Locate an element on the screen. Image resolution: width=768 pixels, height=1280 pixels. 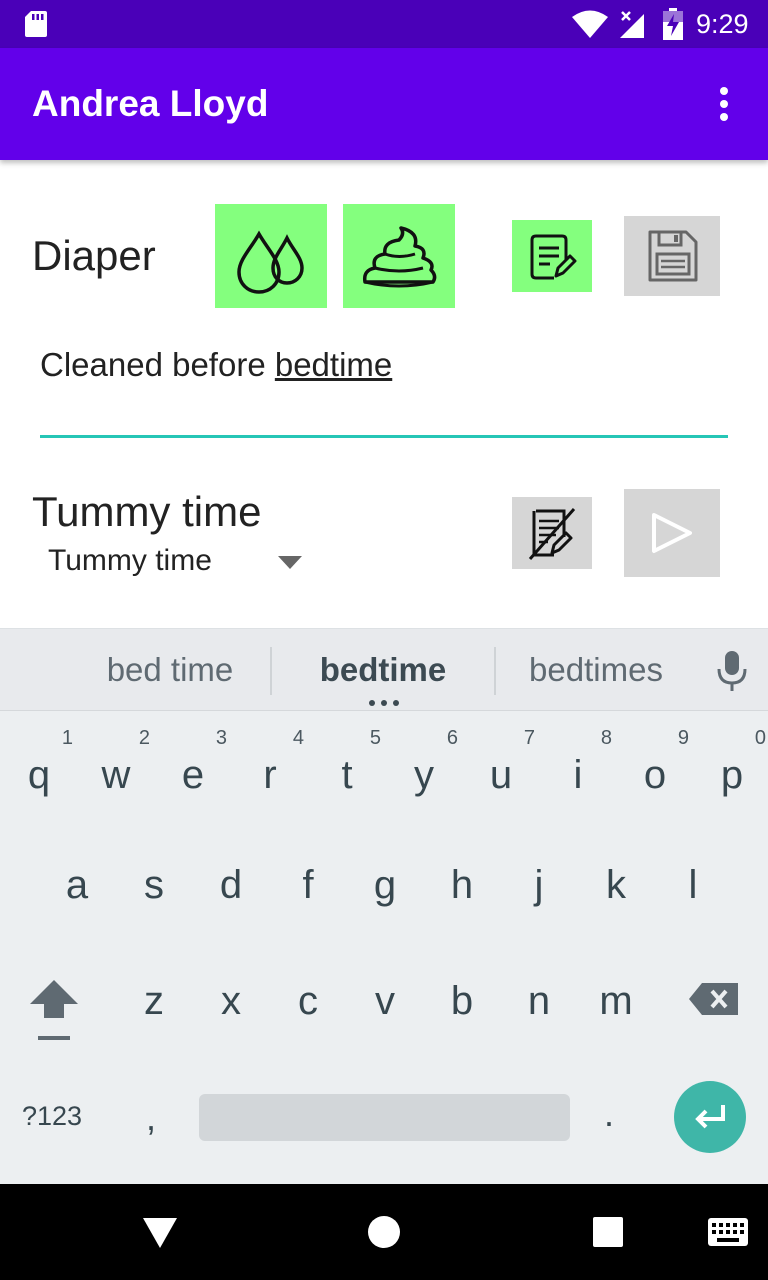
diaper-label: Diaper is located at coordinates (94, 255).